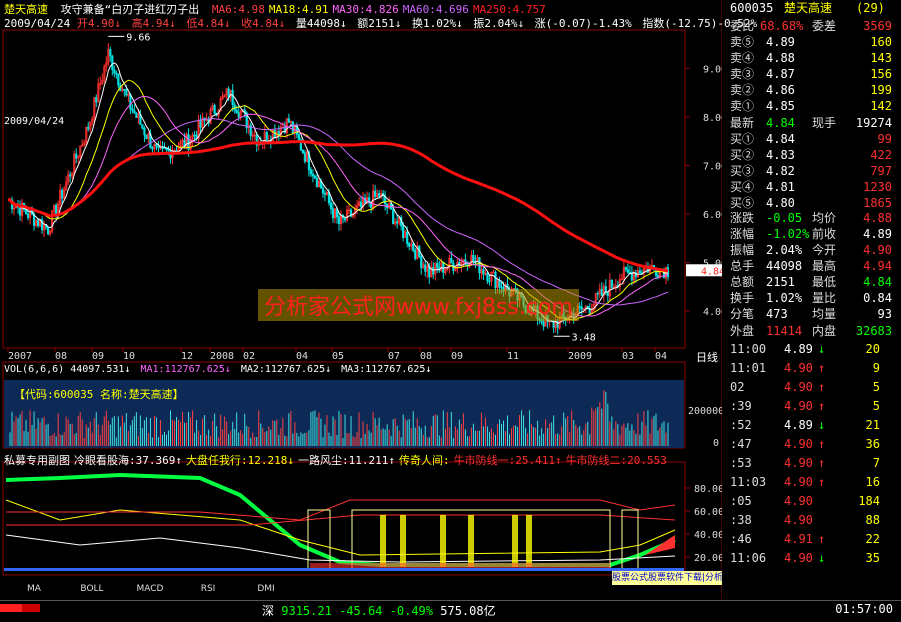 The height and width of the screenshot is (622, 901). Describe the element at coordinates (513, 356) in the screenshot. I see `time-tick-label: 11` at that location.